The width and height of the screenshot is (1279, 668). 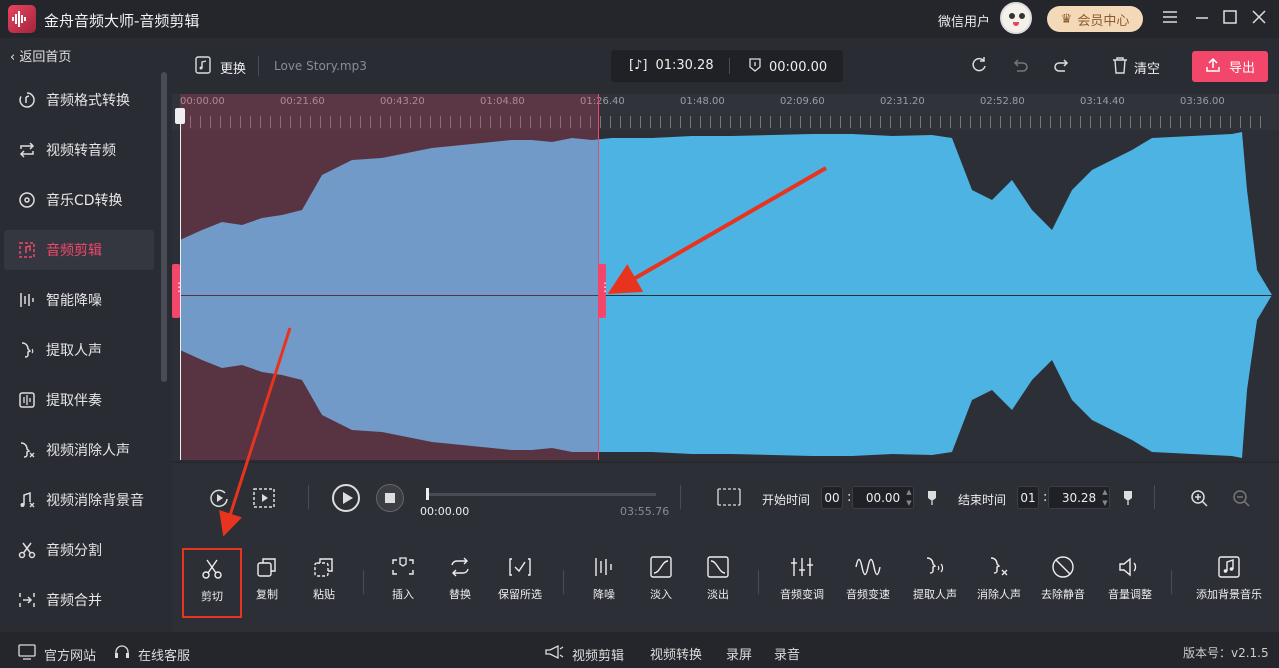 What do you see at coordinates (1063, 583) in the screenshot?
I see `remove-silence-button: 去除静音` at bounding box center [1063, 583].